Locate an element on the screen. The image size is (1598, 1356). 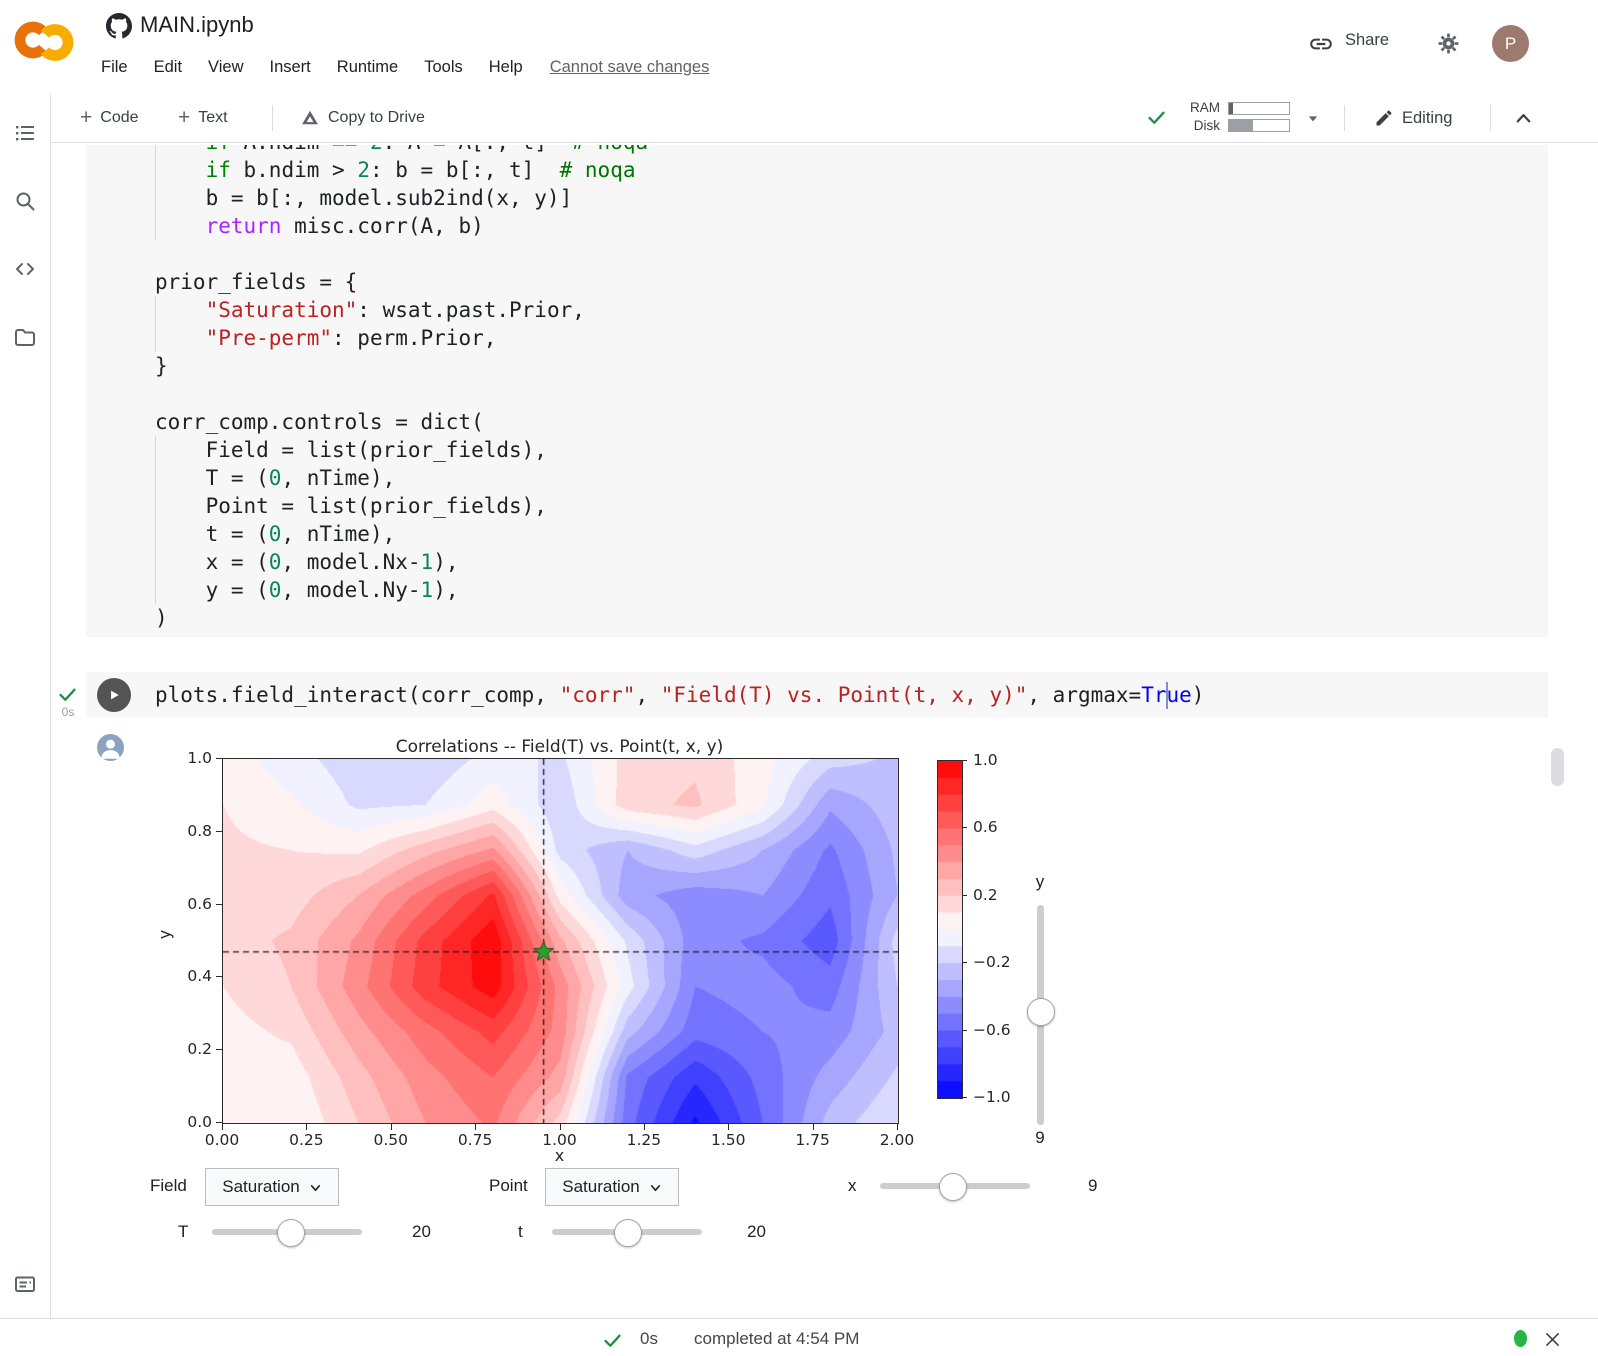
add-text-button: + Text is located at coordinates (203, 118).